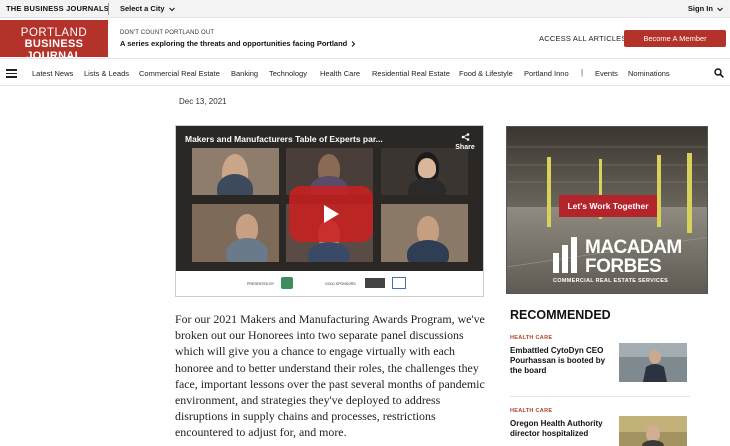 This screenshot has height=446, width=730. I want to click on nav-item-health-care: Health Care, so click(340, 73).